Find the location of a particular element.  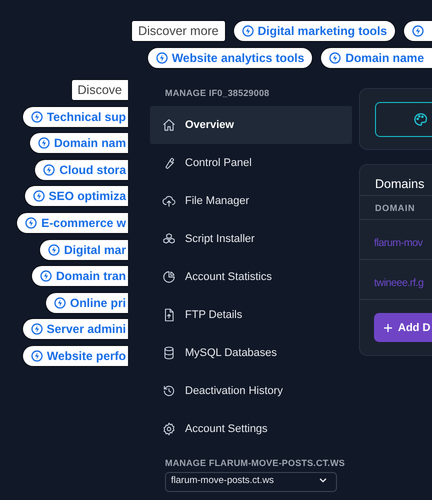

domain-link: flarum-mov is located at coordinates (398, 243).